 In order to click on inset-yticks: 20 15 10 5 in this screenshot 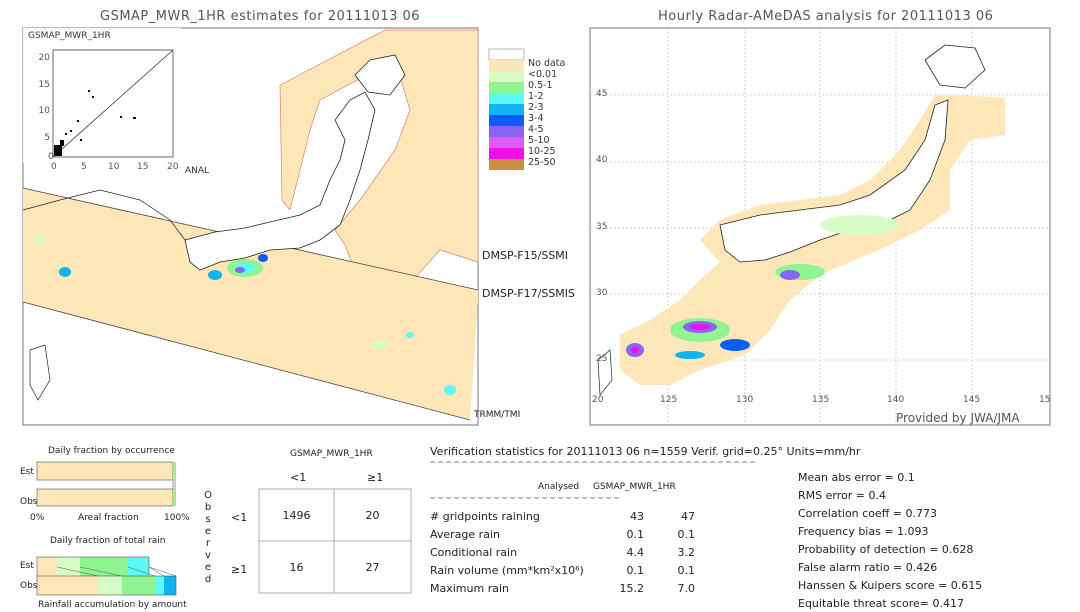, I will do `click(44, 98)`.